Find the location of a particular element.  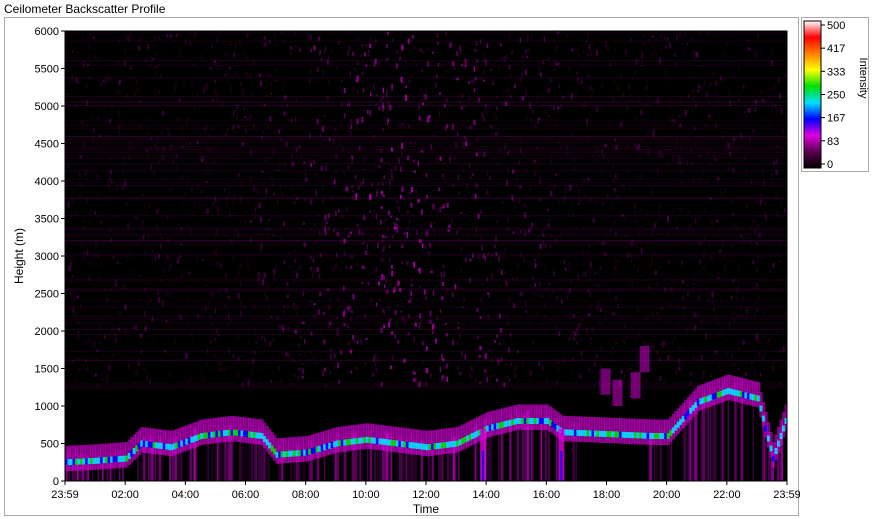

y-tick-label: 5500 is located at coordinates (47, 70).